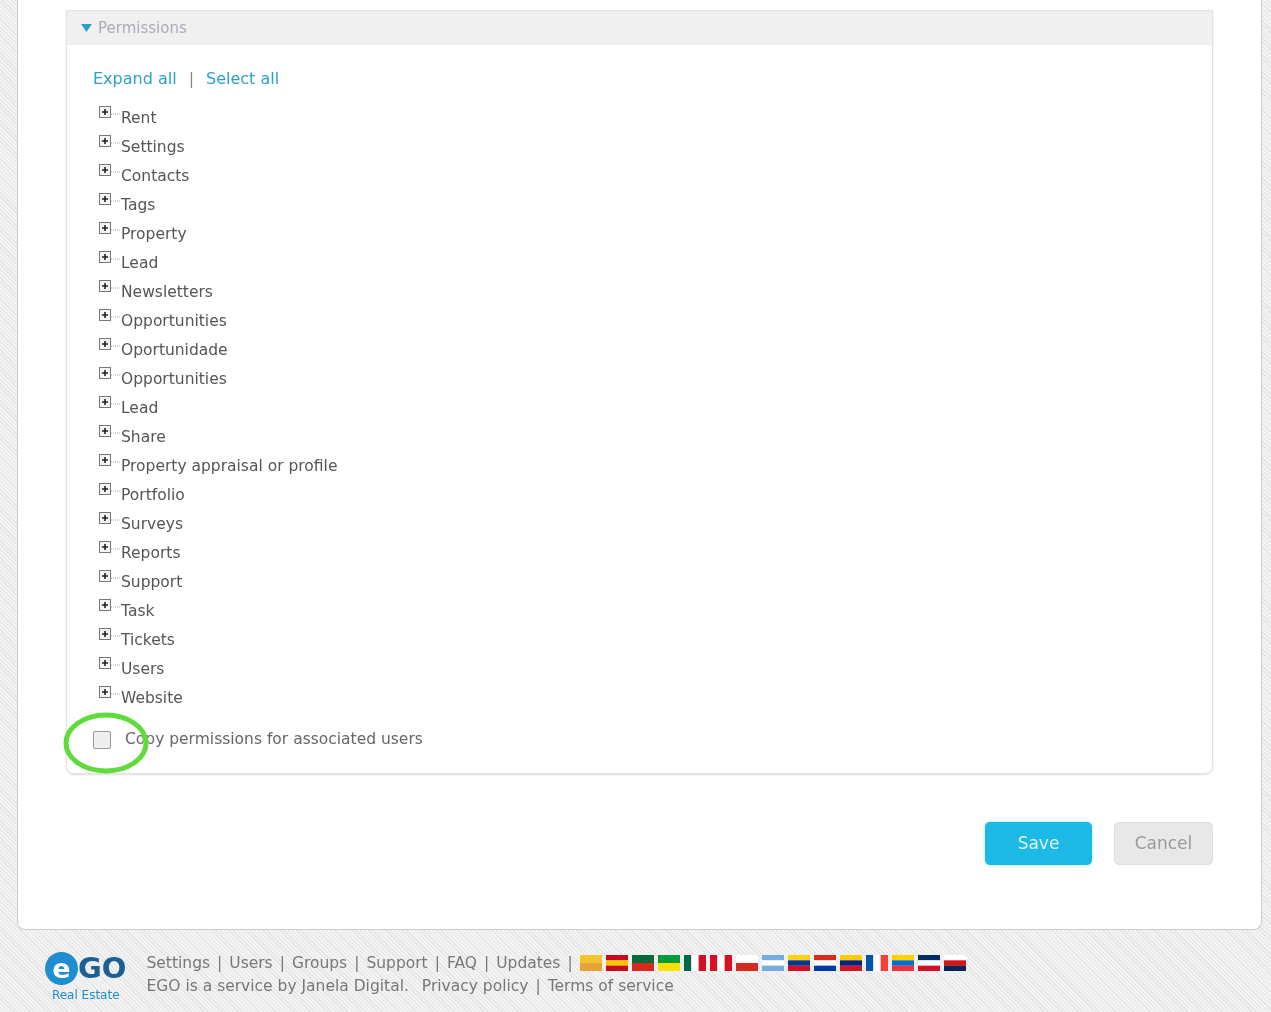 This screenshot has height=1012, width=1271. What do you see at coordinates (148, 640) in the screenshot?
I see `tree-item: Tickets` at bounding box center [148, 640].